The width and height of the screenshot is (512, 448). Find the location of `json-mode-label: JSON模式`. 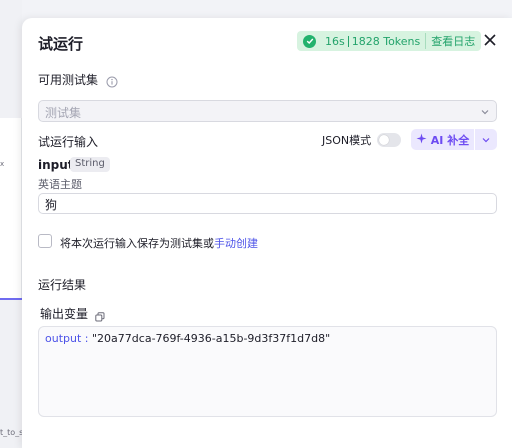

json-mode-label: JSON模式 is located at coordinates (347, 140).